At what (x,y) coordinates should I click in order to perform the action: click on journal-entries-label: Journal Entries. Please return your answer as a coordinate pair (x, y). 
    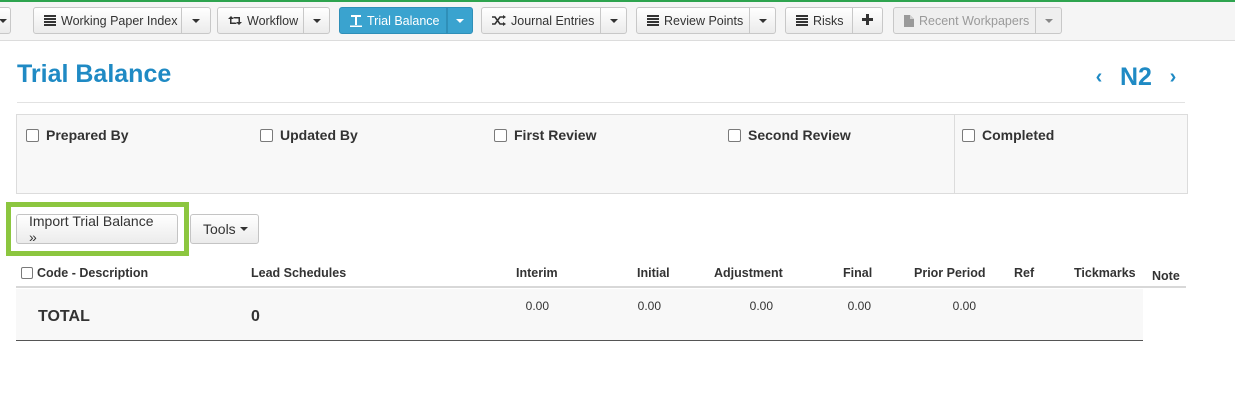
    Looking at the image, I should click on (553, 20).